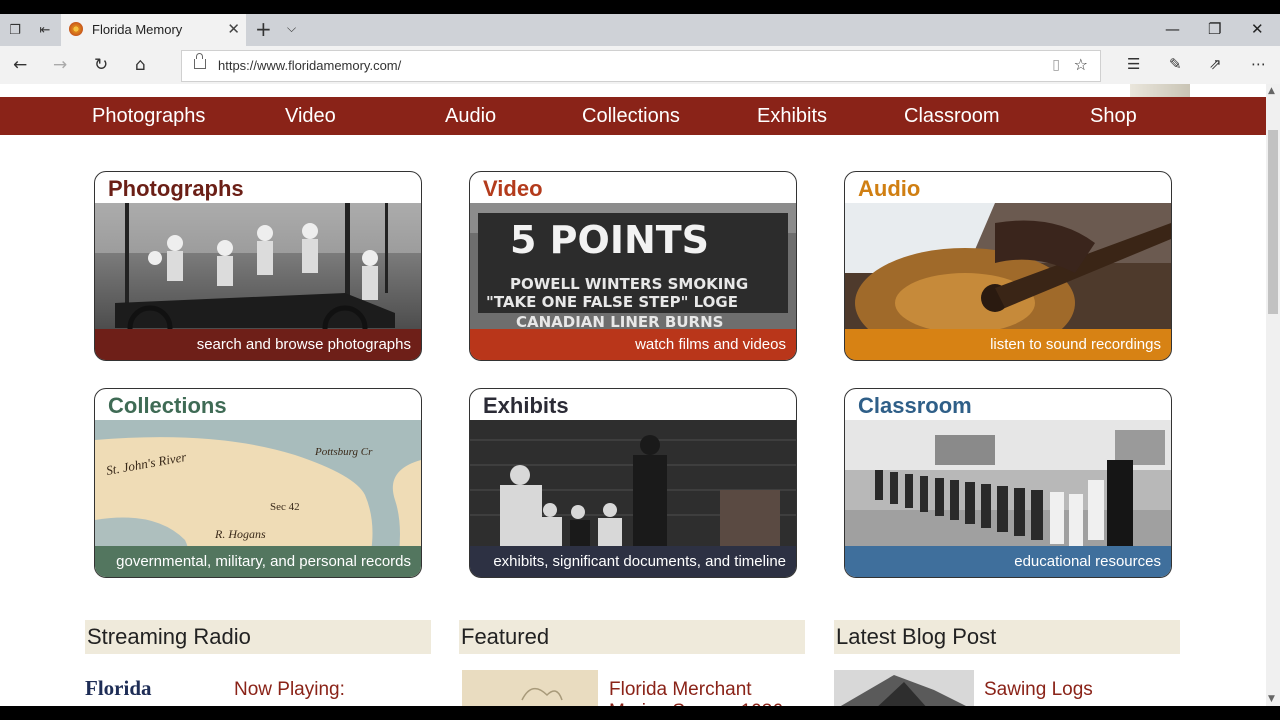 The width and height of the screenshot is (1280, 720). Describe the element at coordinates (343, 452) in the screenshot. I see `map-label-place: Pottsburg Cr` at that location.